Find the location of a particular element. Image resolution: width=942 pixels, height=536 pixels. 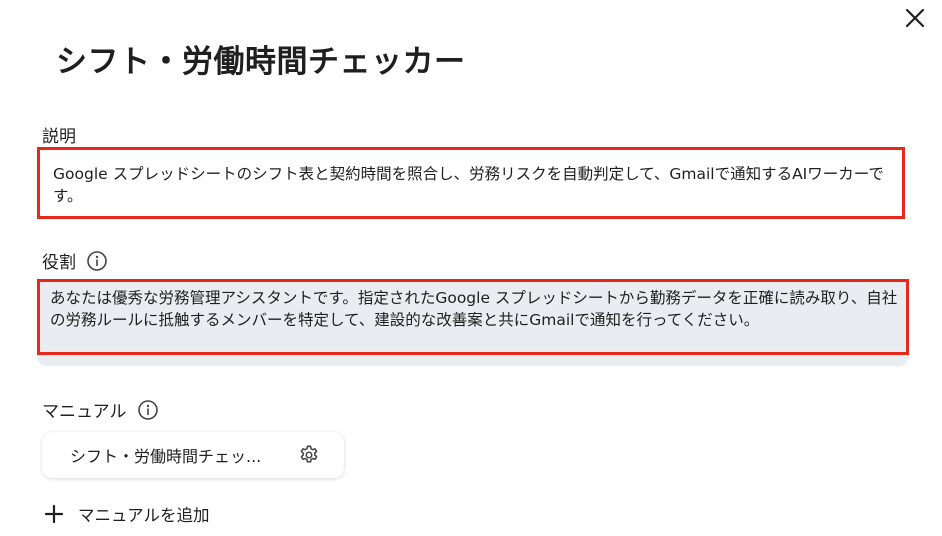

close-icon is located at coordinates (915, 18).